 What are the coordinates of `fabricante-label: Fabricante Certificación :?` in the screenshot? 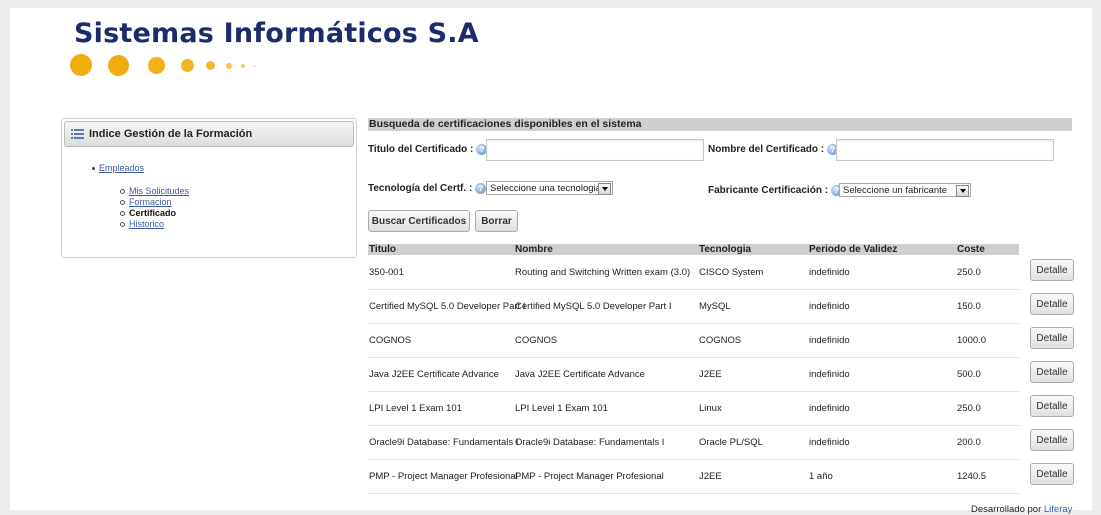 It's located at (775, 190).